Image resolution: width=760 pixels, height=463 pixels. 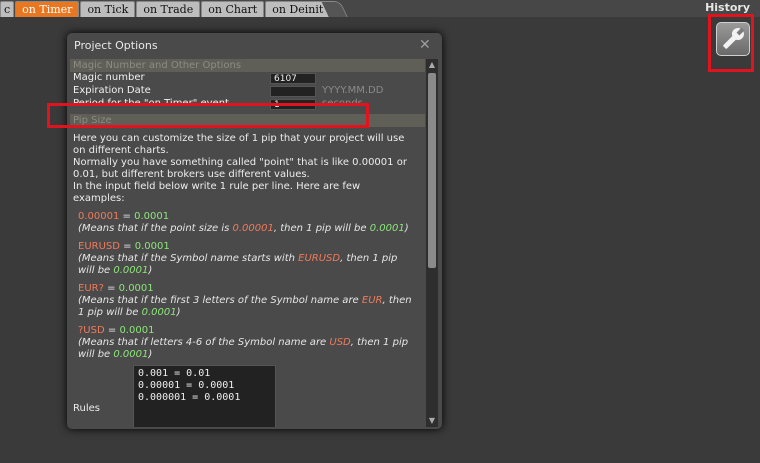 I want to click on tab-on-trade: on Trade, so click(x=168, y=9).